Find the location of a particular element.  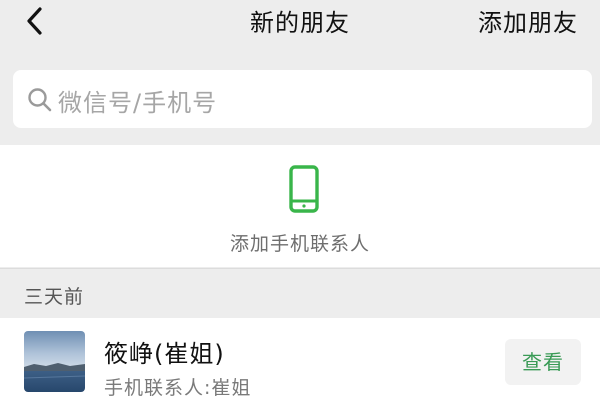

navigation-bar: 新的朋友 添加朋友 is located at coordinates (300, 22).